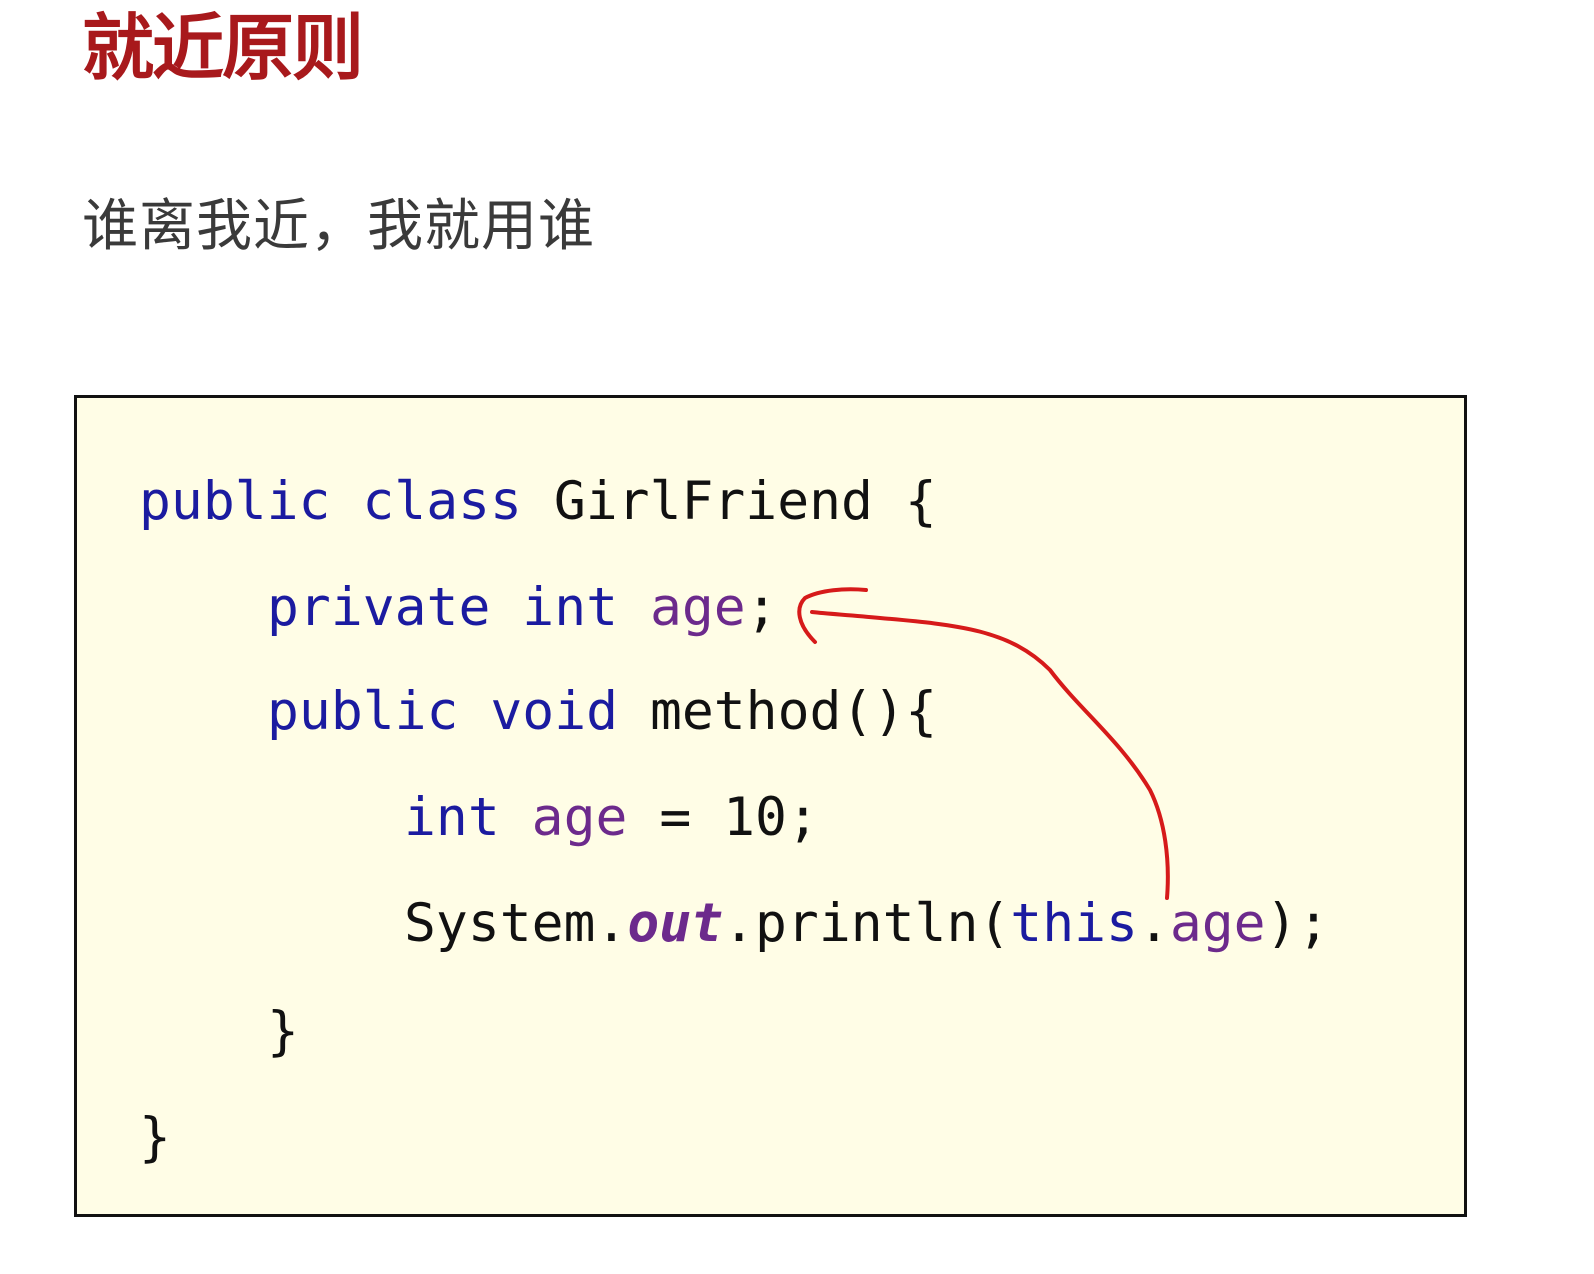 This screenshot has width=1594, height=1274. I want to click on println-call: .println(, so click(867, 923).